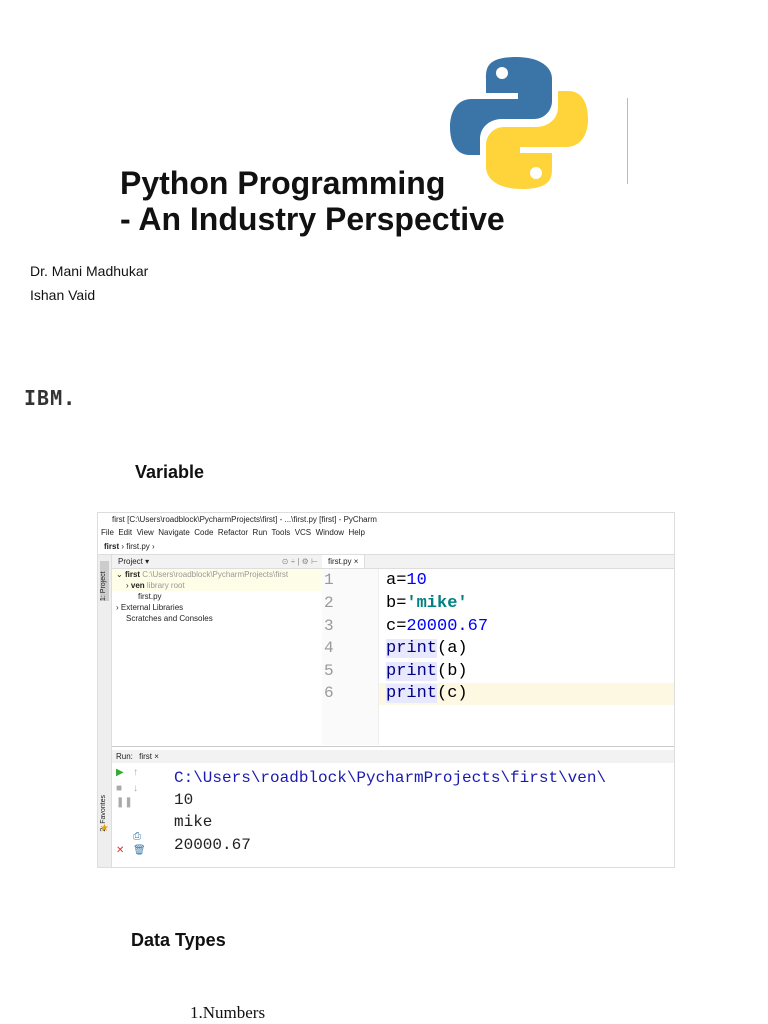 This screenshot has width=768, height=1024. What do you see at coordinates (217, 585) in the screenshot?
I see `tree-item: › ven library root` at bounding box center [217, 585].